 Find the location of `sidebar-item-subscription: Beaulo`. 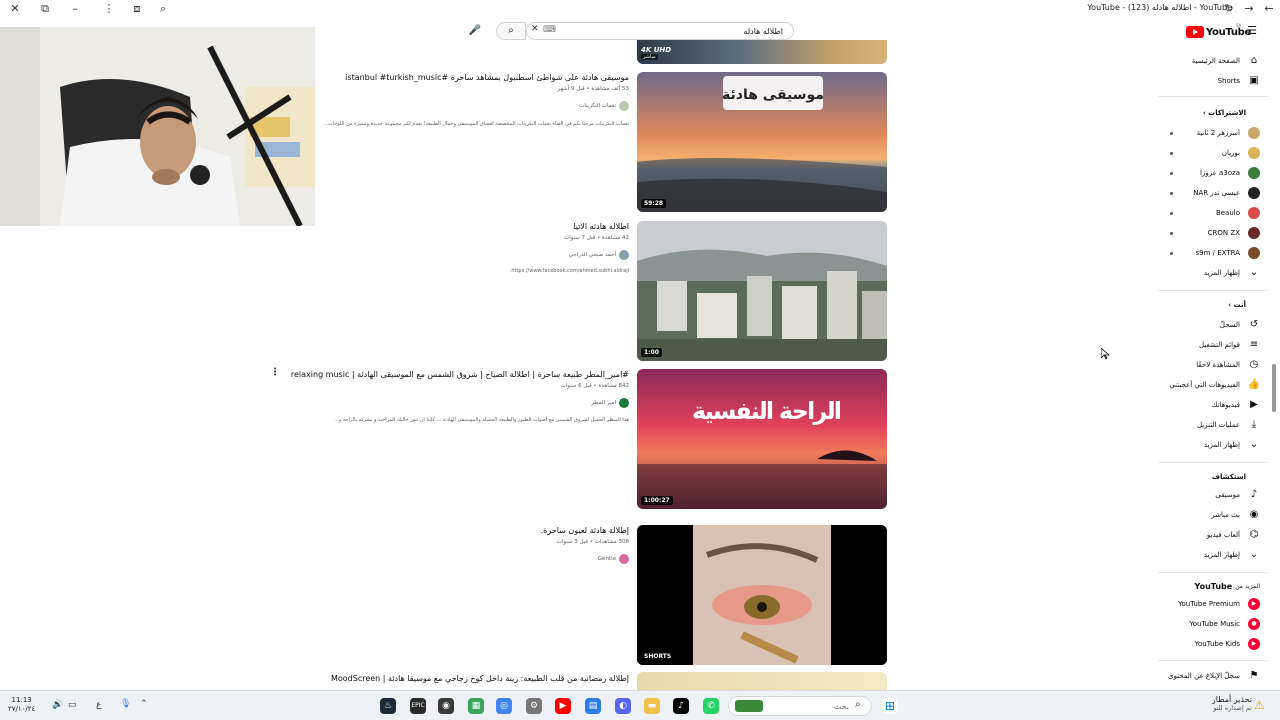

sidebar-item-subscription: Beaulo is located at coordinates (1238, 213).